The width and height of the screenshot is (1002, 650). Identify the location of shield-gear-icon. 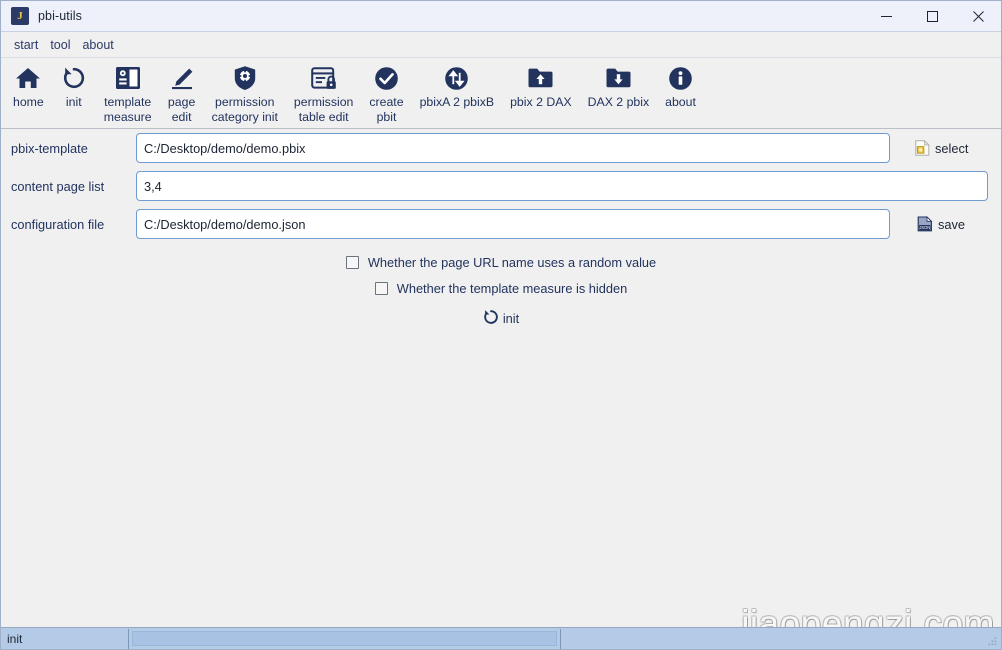
(245, 78).